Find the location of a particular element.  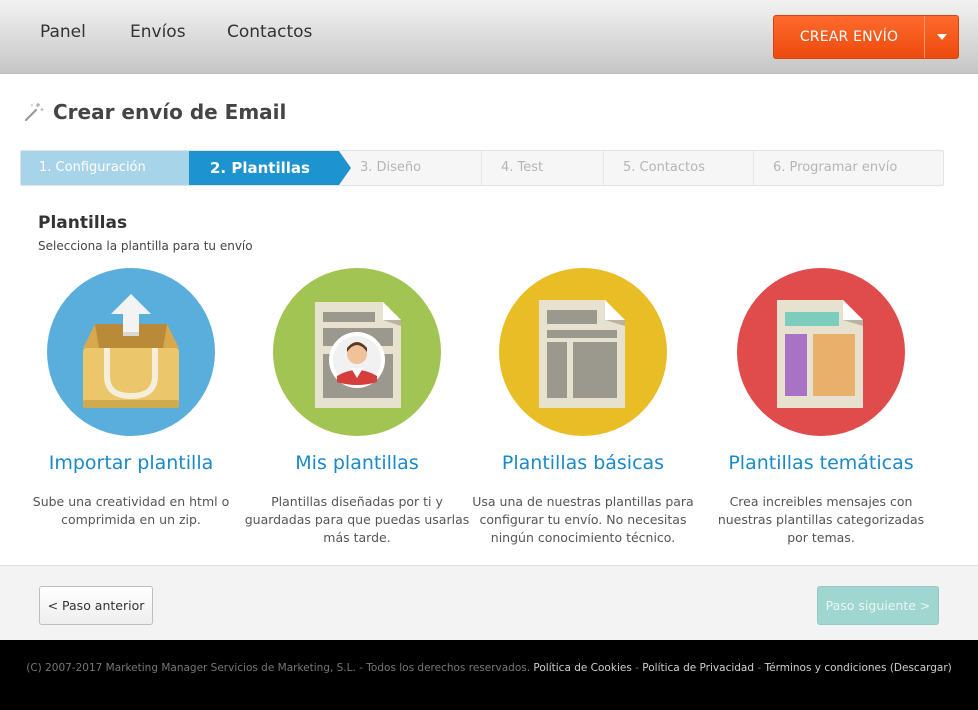

basic-template-icon is located at coordinates (582, 354).